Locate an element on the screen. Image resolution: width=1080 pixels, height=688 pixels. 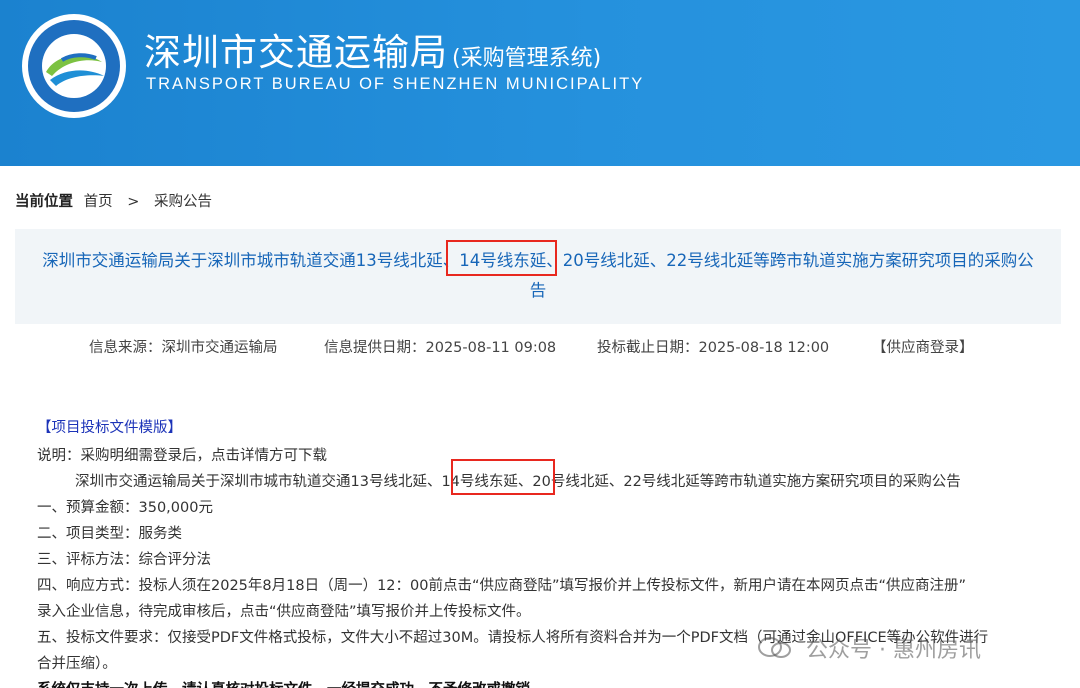
bureau-logo is located at coordinates (74, 66).